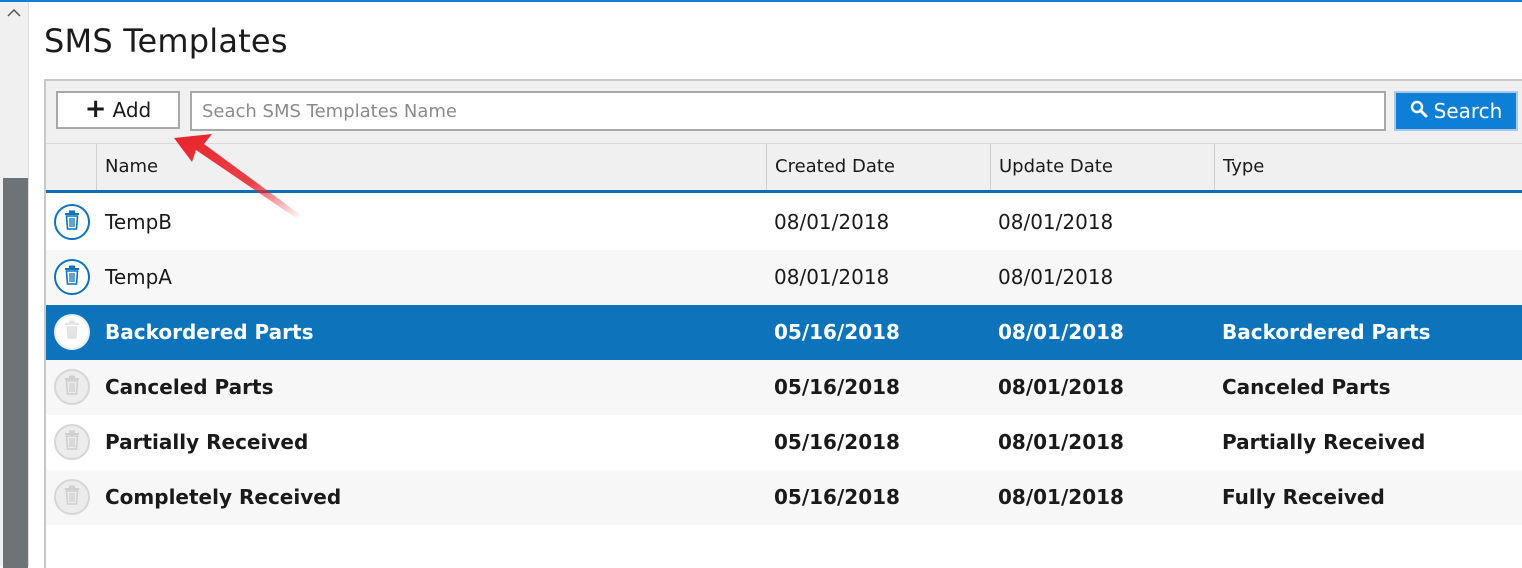 This screenshot has height=568, width=1522. I want to click on plus-icon: +, so click(95, 108).